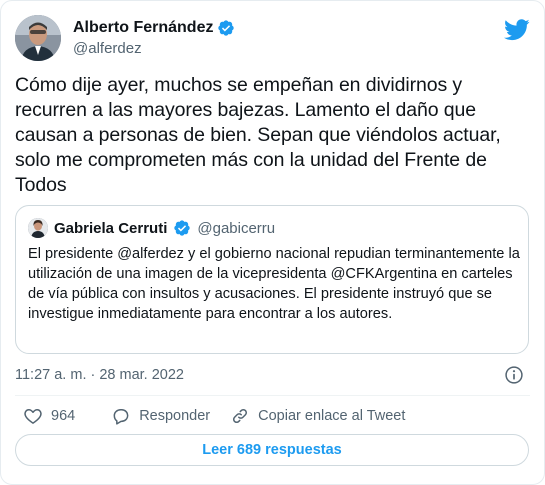 This screenshot has height=485, width=545. I want to click on copy-link-button: Copiar enlace al Tweet, so click(317, 416).